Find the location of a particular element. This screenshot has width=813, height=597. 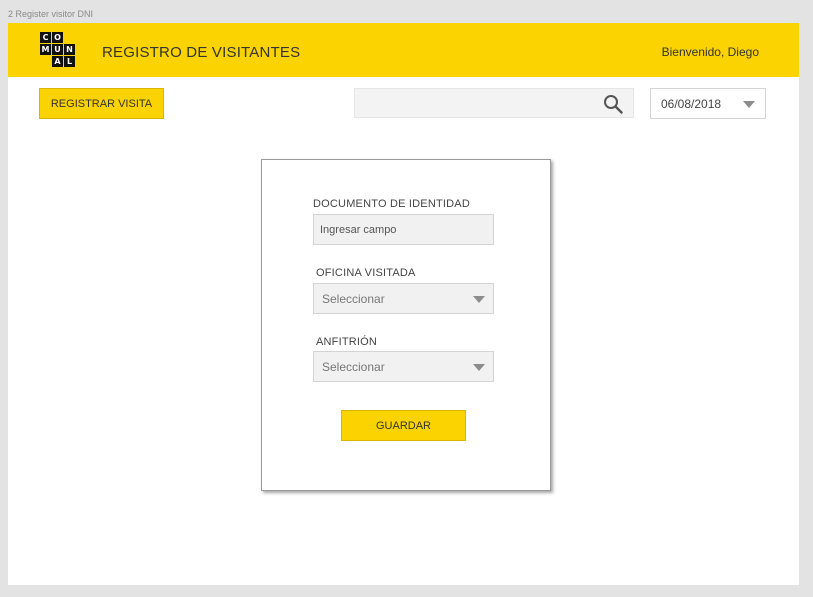

date-dropdown: 06/08/2018 is located at coordinates (708, 103).